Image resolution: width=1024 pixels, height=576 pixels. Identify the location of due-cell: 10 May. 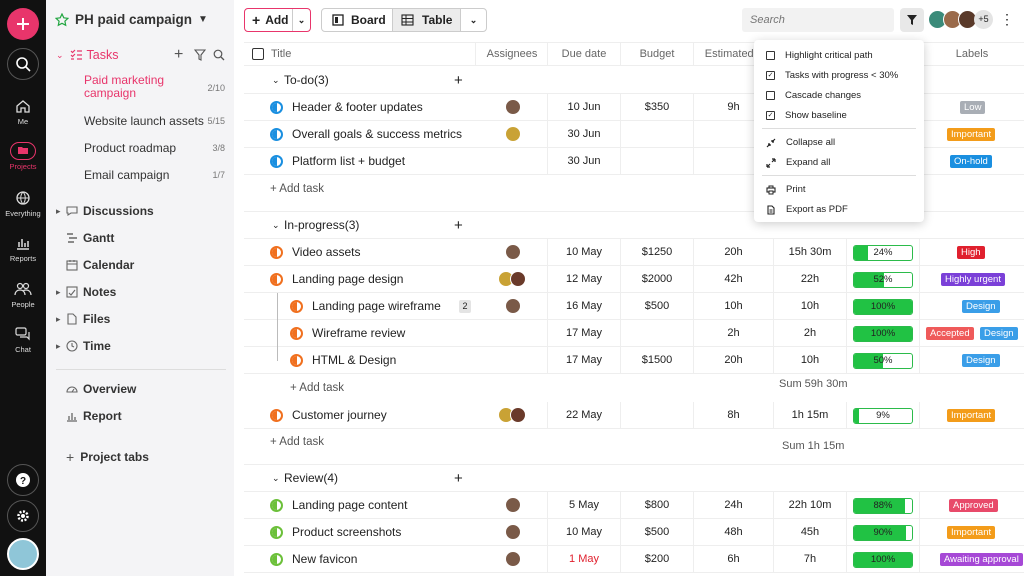
(584, 532).